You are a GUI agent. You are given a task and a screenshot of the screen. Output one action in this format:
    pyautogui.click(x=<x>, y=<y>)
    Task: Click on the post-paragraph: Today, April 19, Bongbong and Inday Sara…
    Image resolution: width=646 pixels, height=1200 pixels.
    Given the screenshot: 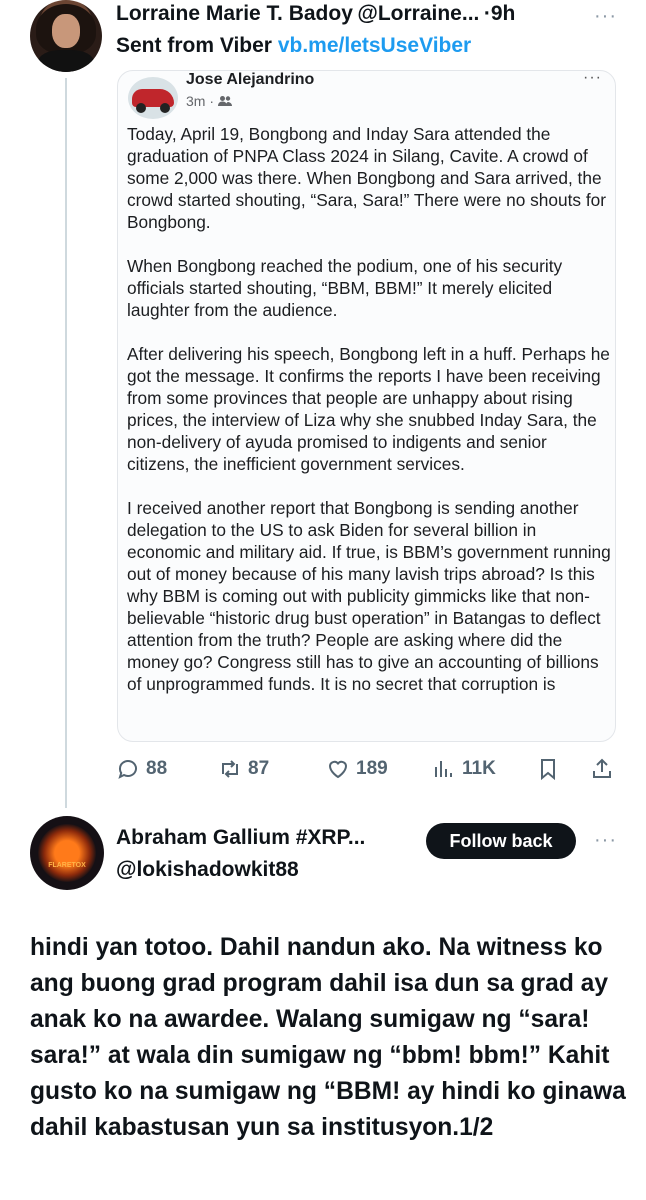 What is the action you would take?
    pyautogui.click(x=366, y=178)
    